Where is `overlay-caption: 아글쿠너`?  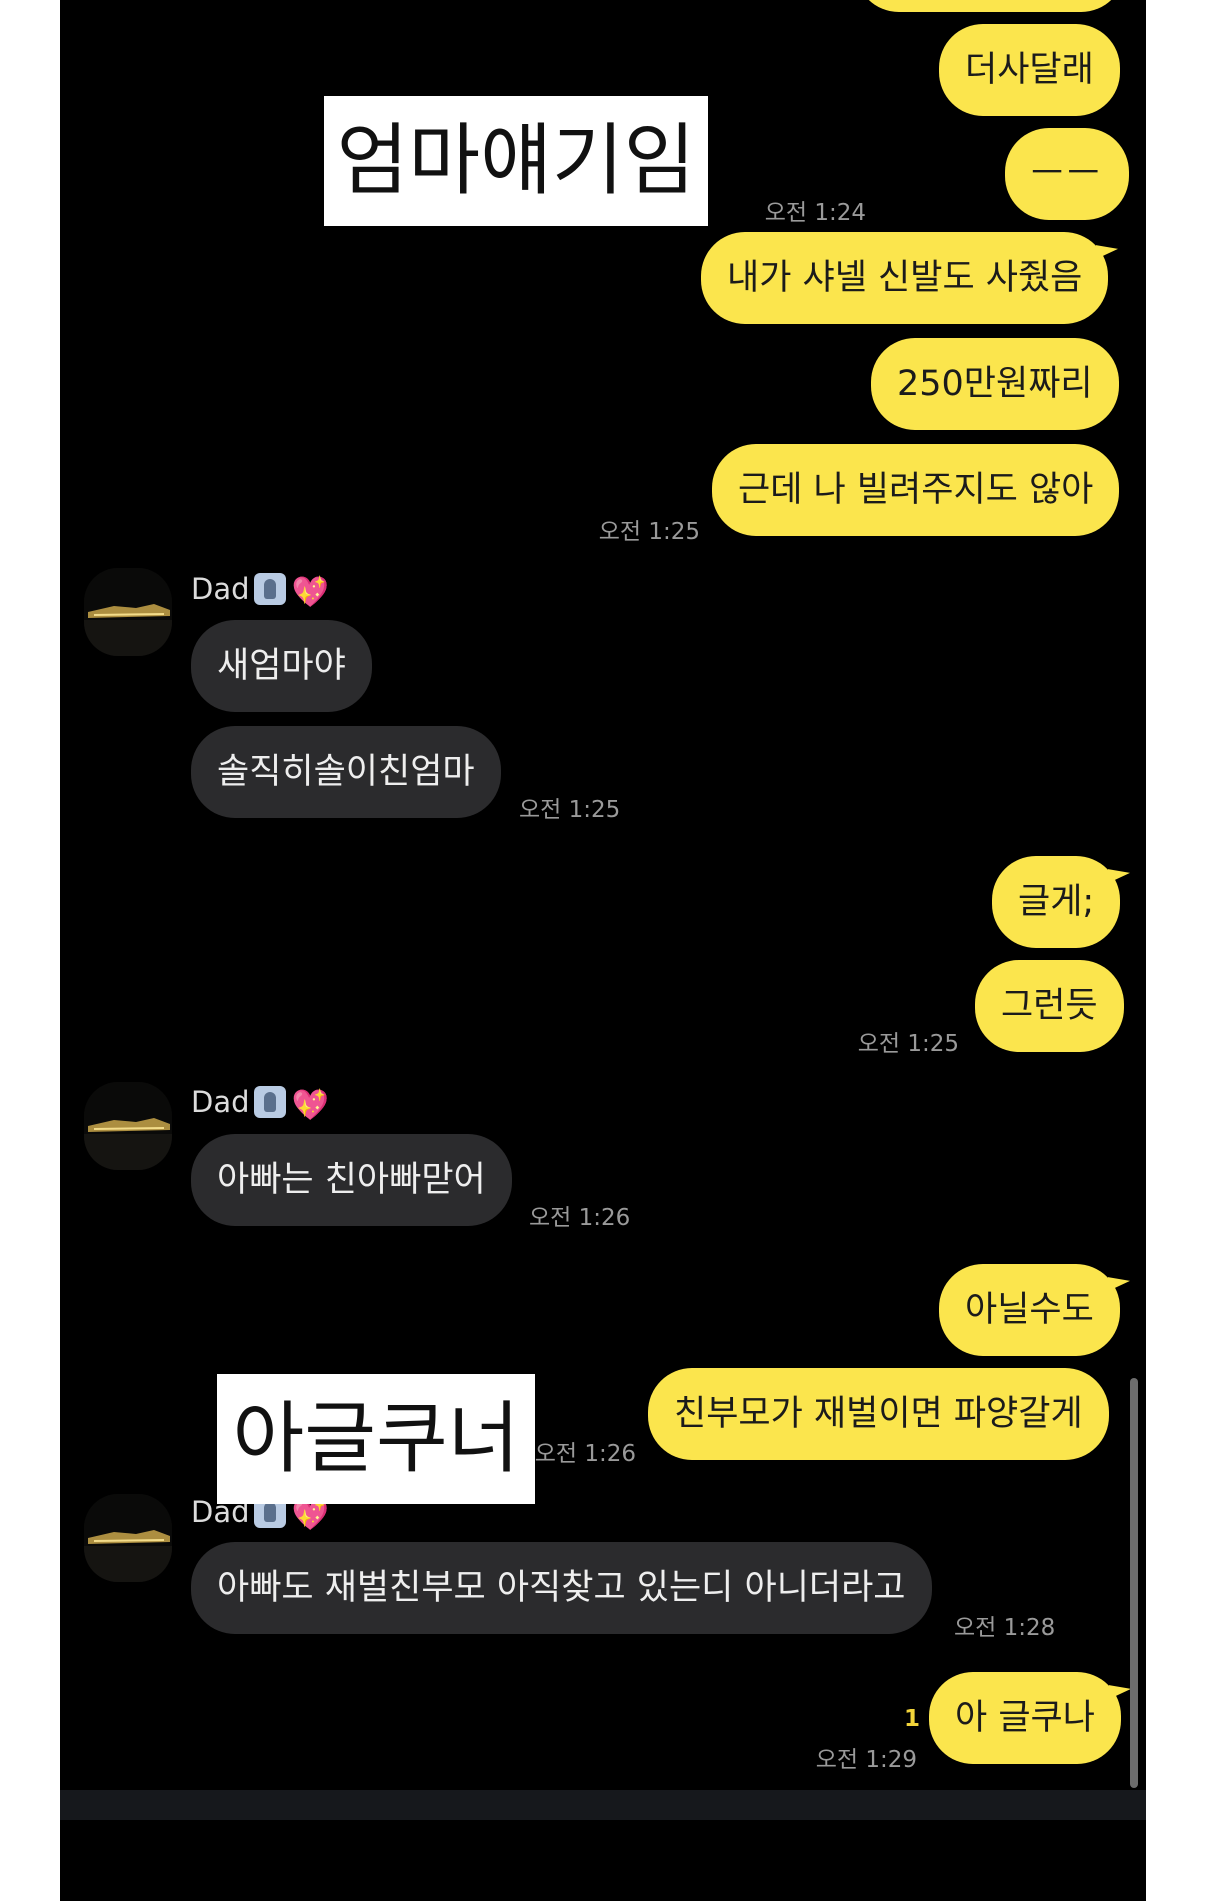
overlay-caption: 아글쿠너 is located at coordinates (376, 1439).